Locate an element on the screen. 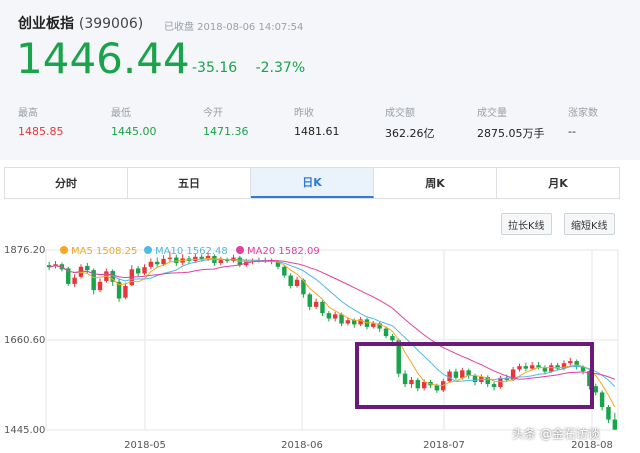 Image resolution: width=640 pixels, height=453 pixels. stretch-kline-button: 拉长K线 is located at coordinates (526, 224).